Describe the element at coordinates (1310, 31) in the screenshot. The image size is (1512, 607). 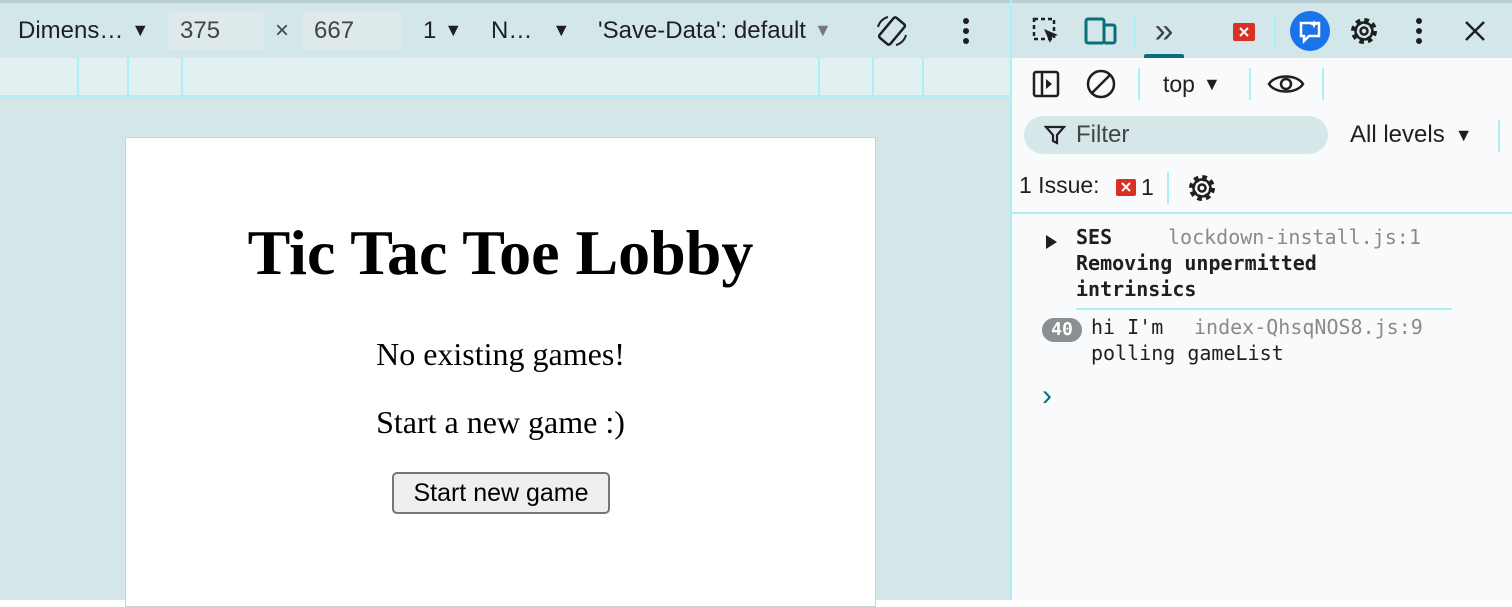
I see `ai-assistance-icon` at that location.